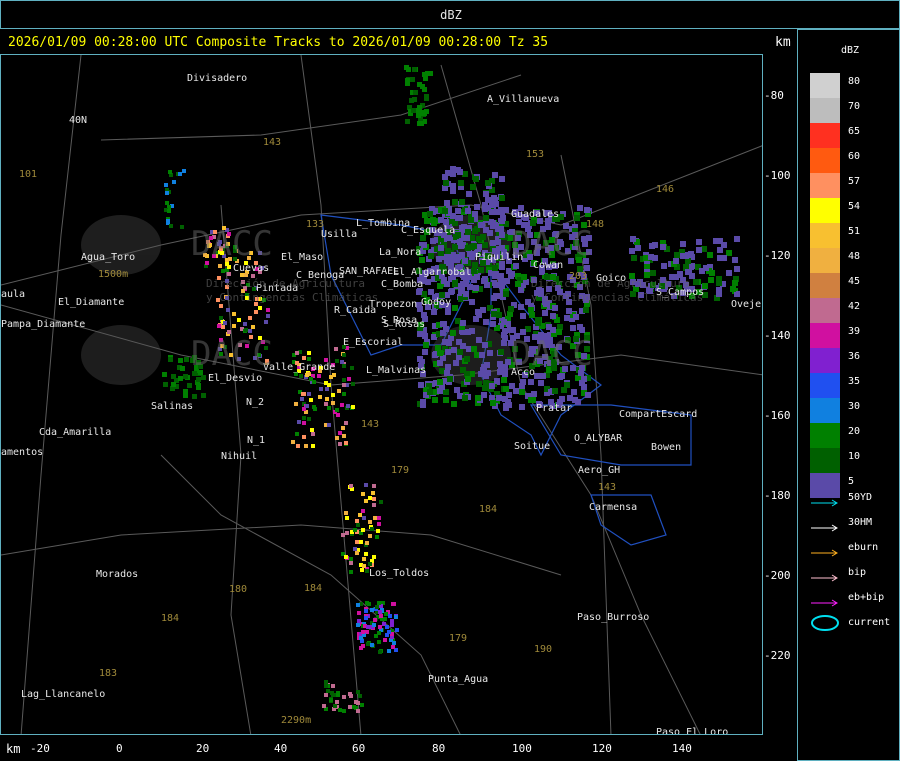 Image resolution: width=900 pixels, height=761 pixels. I want to click on map-place-label: Usilla, so click(339, 234).